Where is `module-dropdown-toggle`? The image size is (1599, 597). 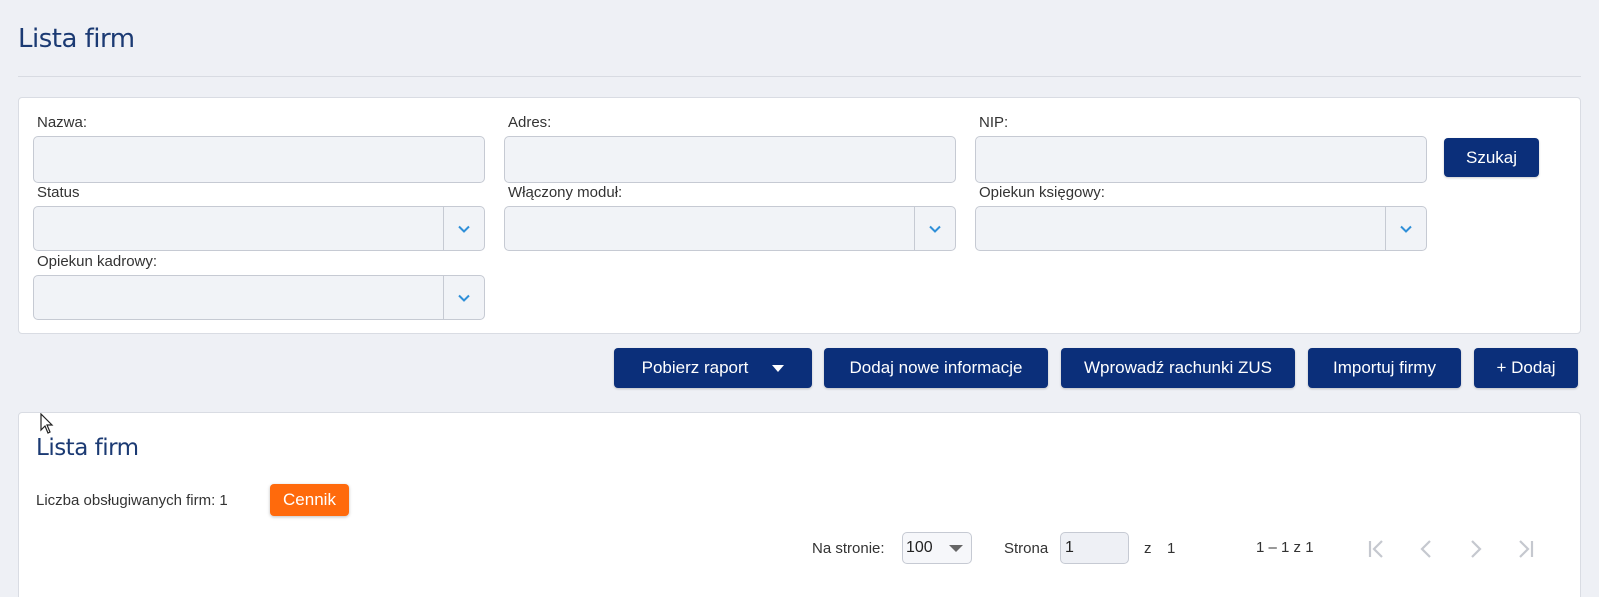 module-dropdown-toggle is located at coordinates (934, 228).